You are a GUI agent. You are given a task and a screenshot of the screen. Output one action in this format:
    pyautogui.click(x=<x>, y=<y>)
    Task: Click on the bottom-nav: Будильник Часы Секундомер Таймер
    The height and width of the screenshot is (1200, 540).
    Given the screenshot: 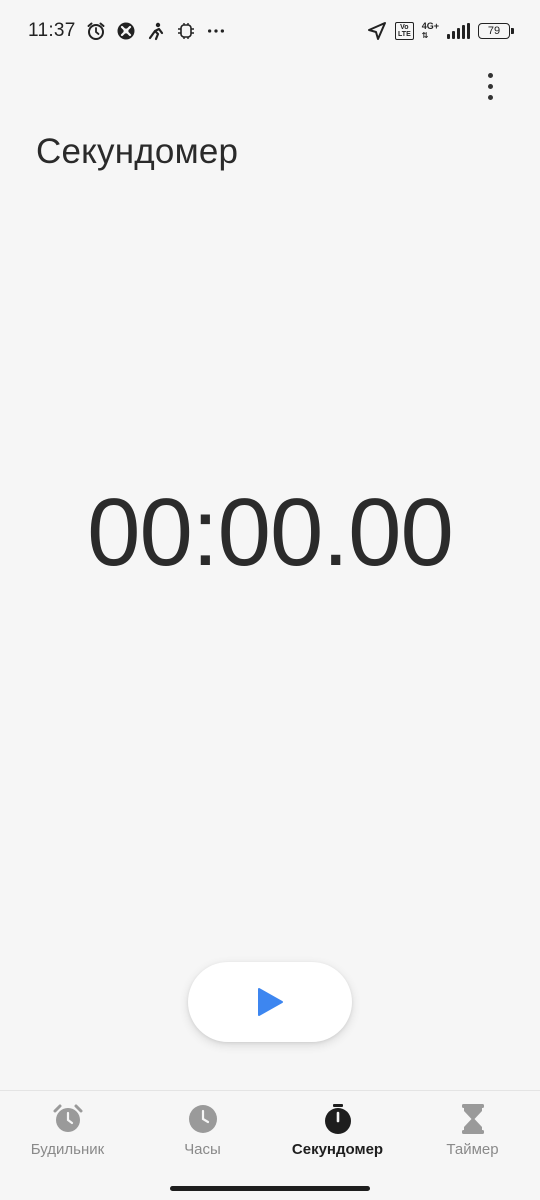 What is the action you would take?
    pyautogui.click(x=270, y=1130)
    